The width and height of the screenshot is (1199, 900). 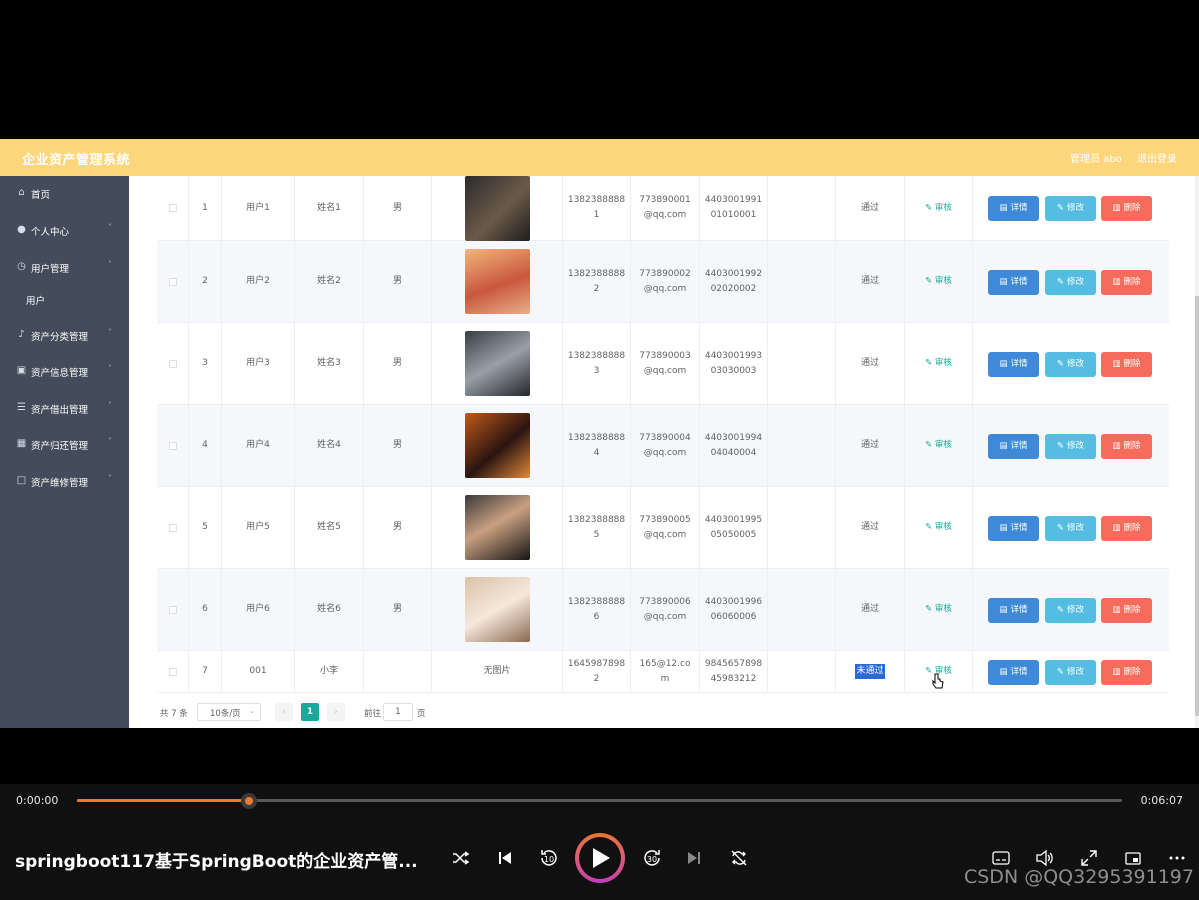 I want to click on name-cell: 姓名5, so click(x=329, y=527).